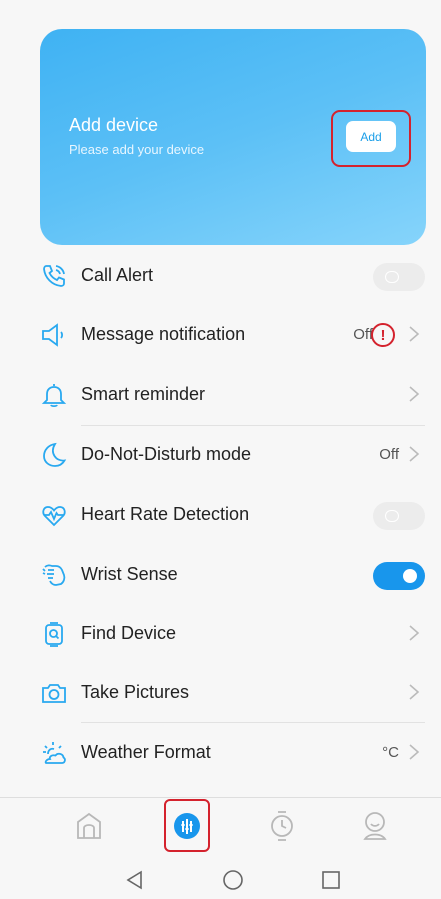 This screenshot has width=441, height=899. Describe the element at coordinates (163, 334) in the screenshot. I see `setting-label: Message notification` at that location.